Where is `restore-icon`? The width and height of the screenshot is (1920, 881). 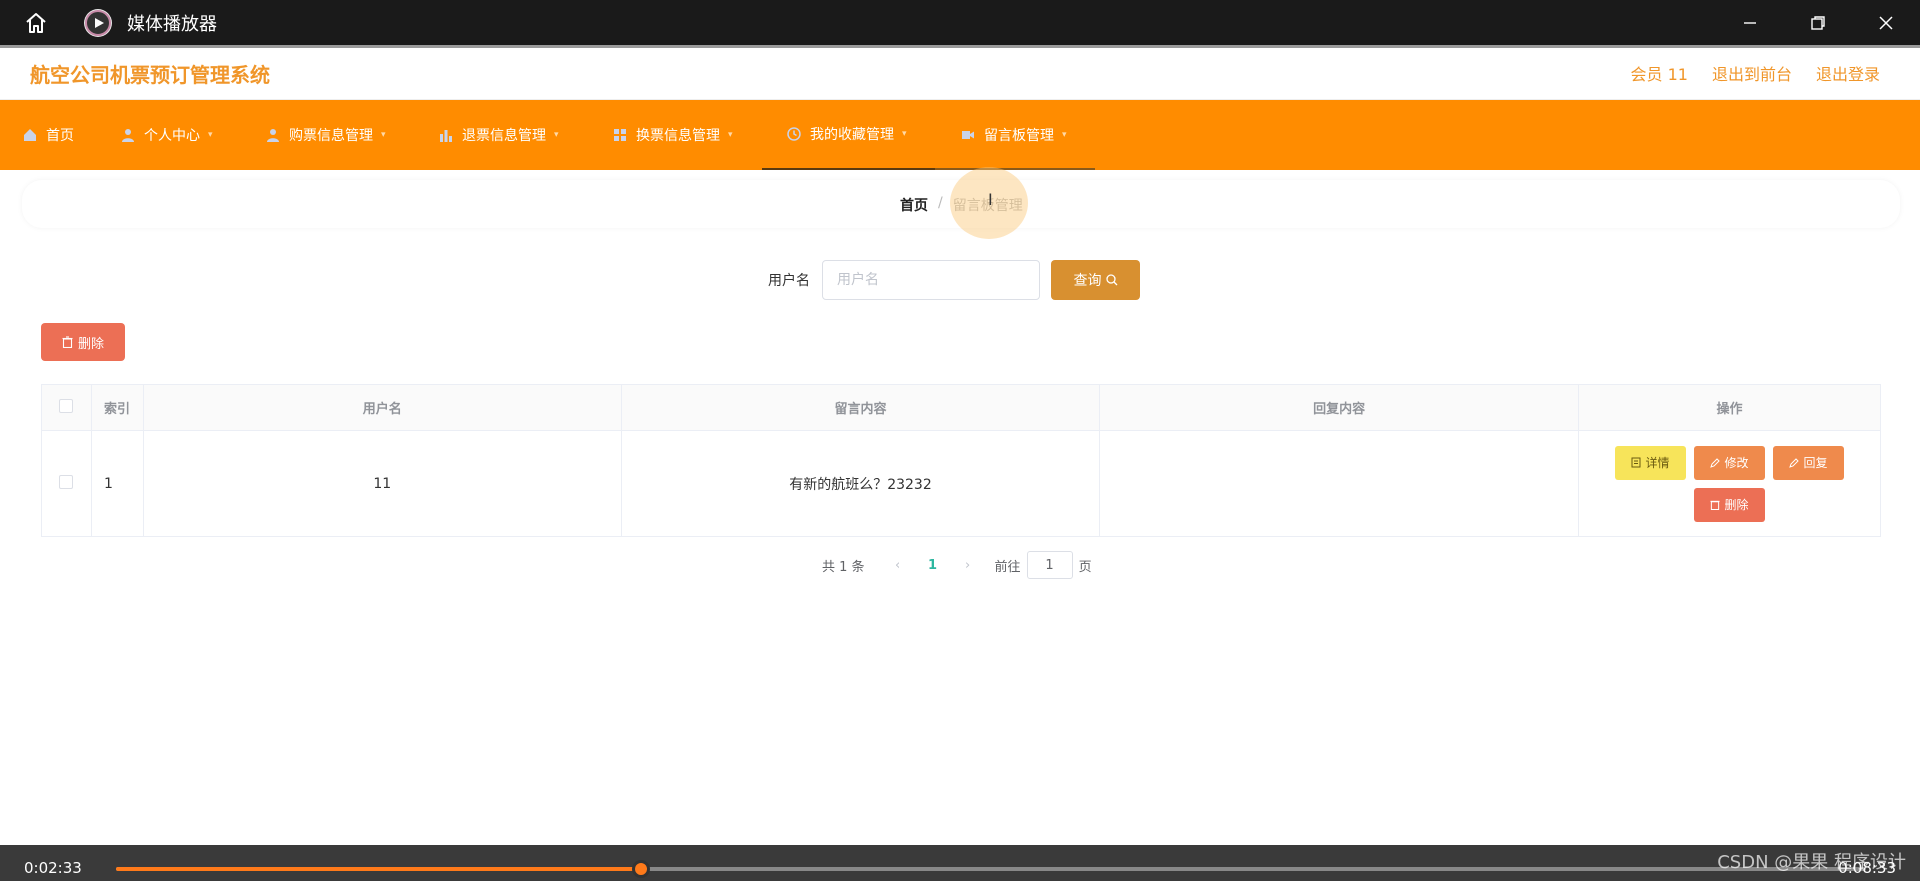 restore-icon is located at coordinates (1818, 22).